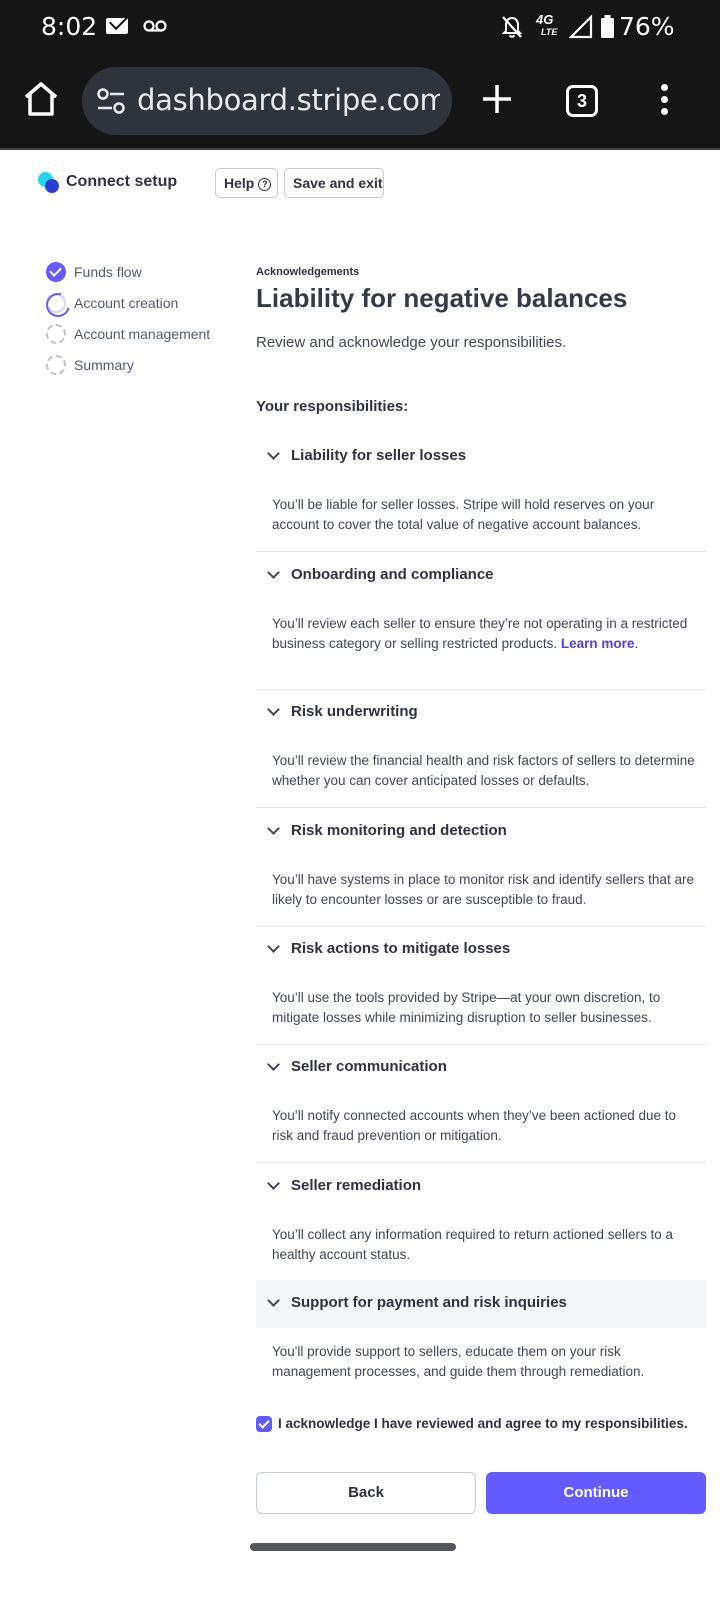 Image resolution: width=720 pixels, height=1600 pixels. I want to click on back-button: Back, so click(366, 1493).